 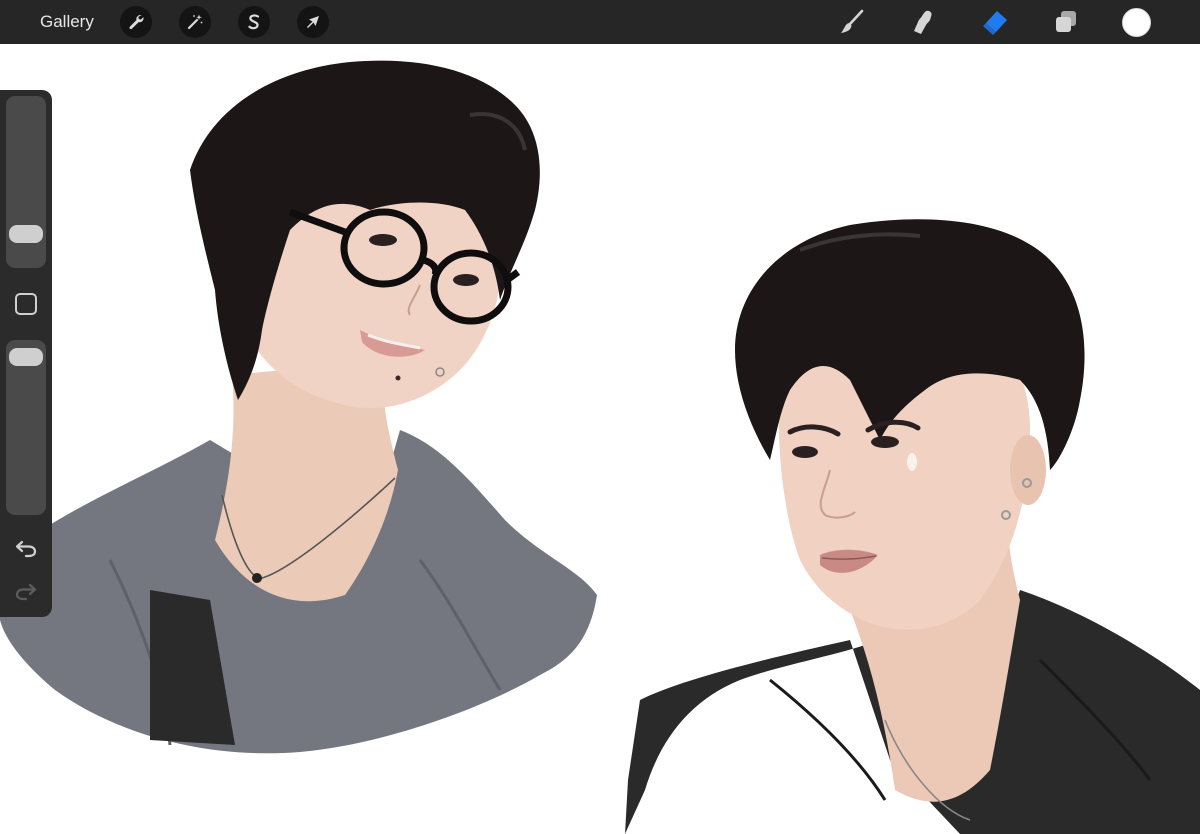 I want to click on redo-icon, so click(x=26, y=592).